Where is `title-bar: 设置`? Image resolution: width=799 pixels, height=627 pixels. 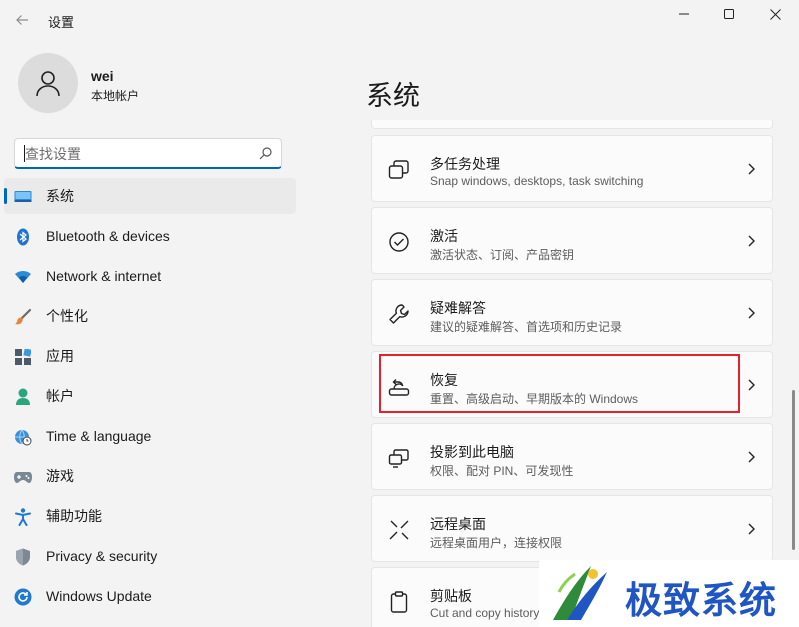 title-bar: 设置 is located at coordinates (399, 20).